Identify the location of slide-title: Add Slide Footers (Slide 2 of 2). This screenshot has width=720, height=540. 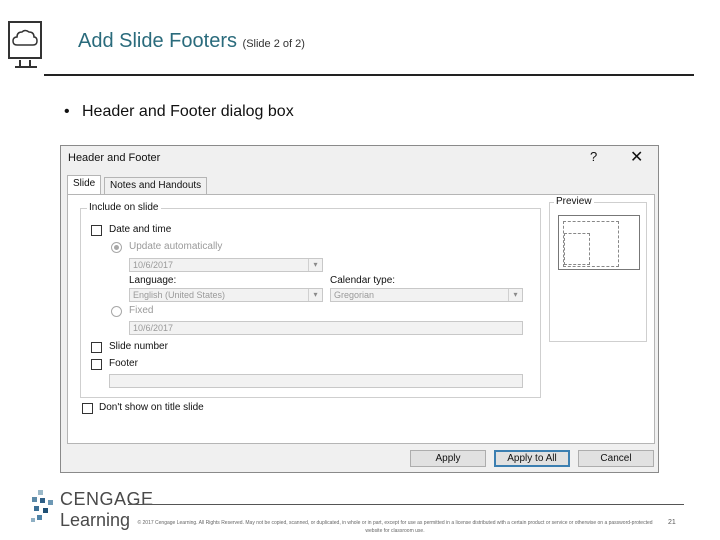
(191, 41).